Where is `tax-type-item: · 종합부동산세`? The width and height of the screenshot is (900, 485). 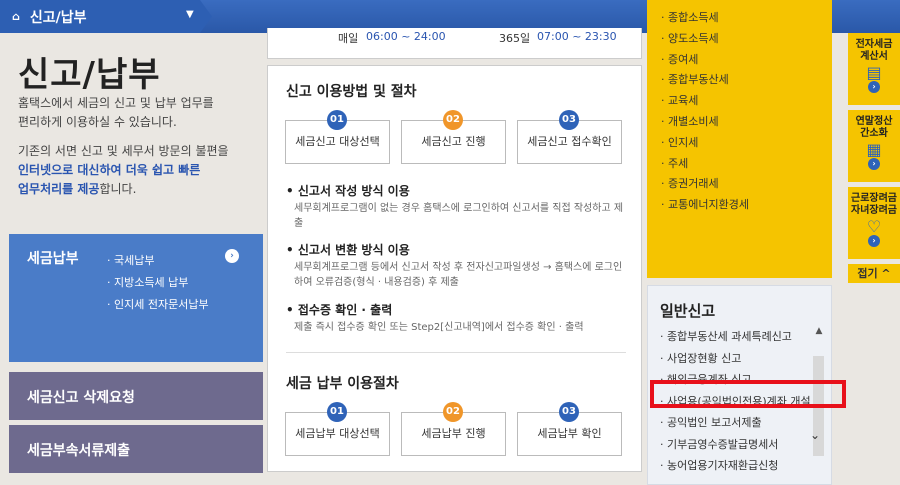
tax-type-item: · 종합부동산세 is located at coordinates (705, 80).